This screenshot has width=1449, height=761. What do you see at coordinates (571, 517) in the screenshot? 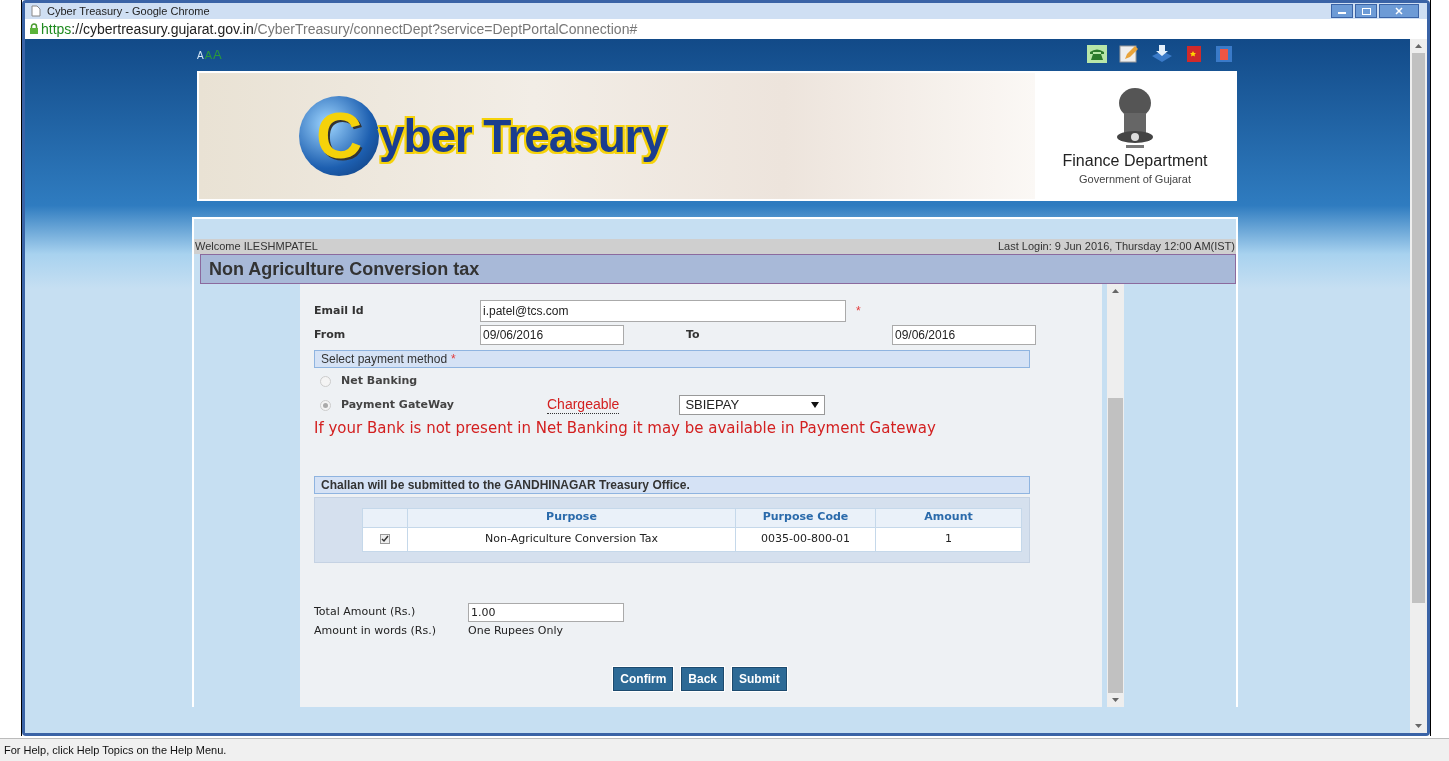
I see `column-header: Purpose` at bounding box center [571, 517].